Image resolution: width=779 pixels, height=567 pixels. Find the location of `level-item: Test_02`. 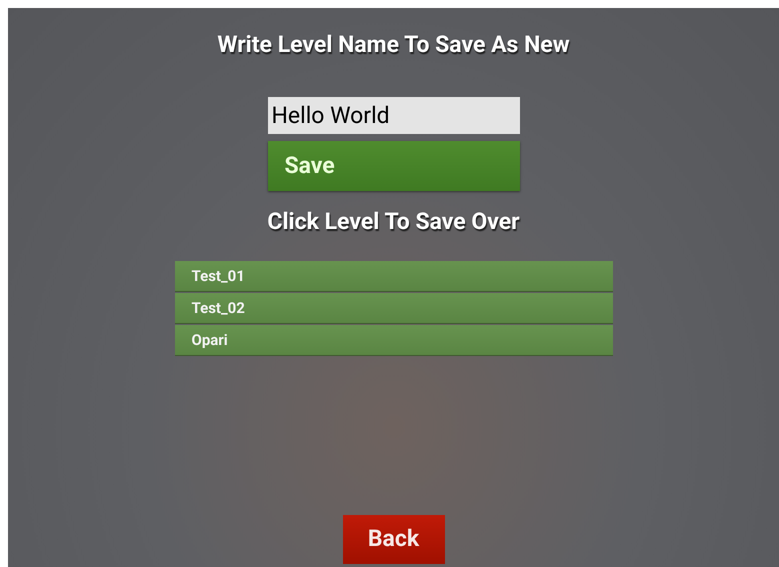

level-item: Test_02 is located at coordinates (393, 308).